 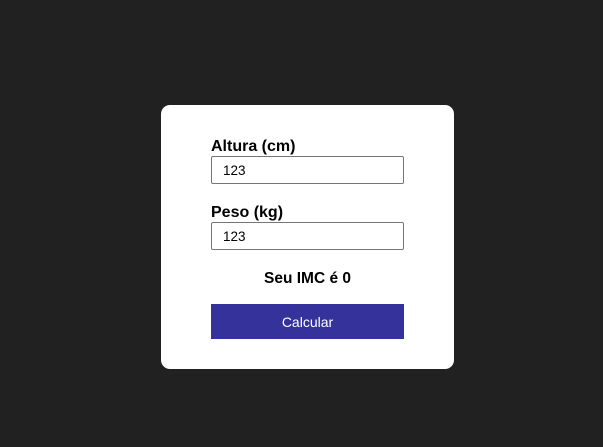 I want to click on height-label: Altura (cm), so click(x=253, y=146).